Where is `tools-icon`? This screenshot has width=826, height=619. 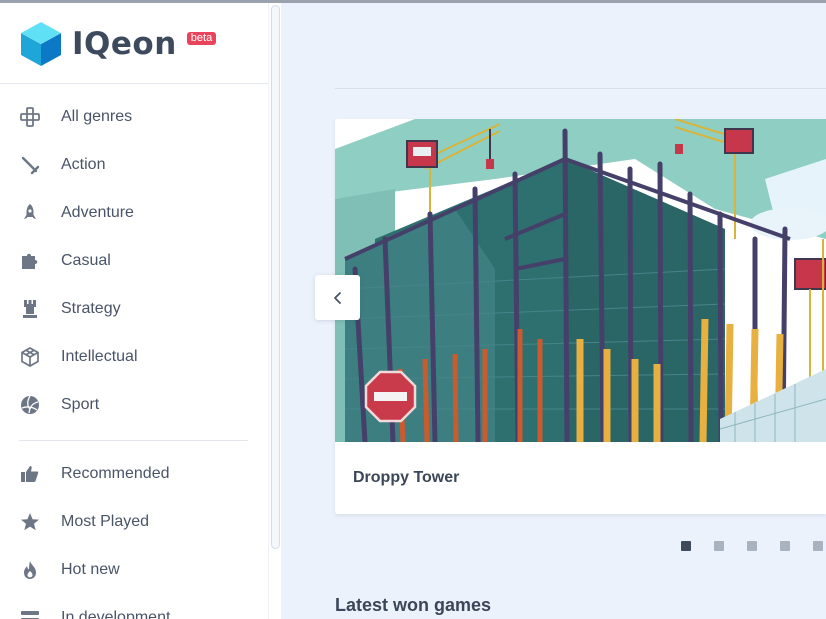
tools-icon is located at coordinates (30, 613).